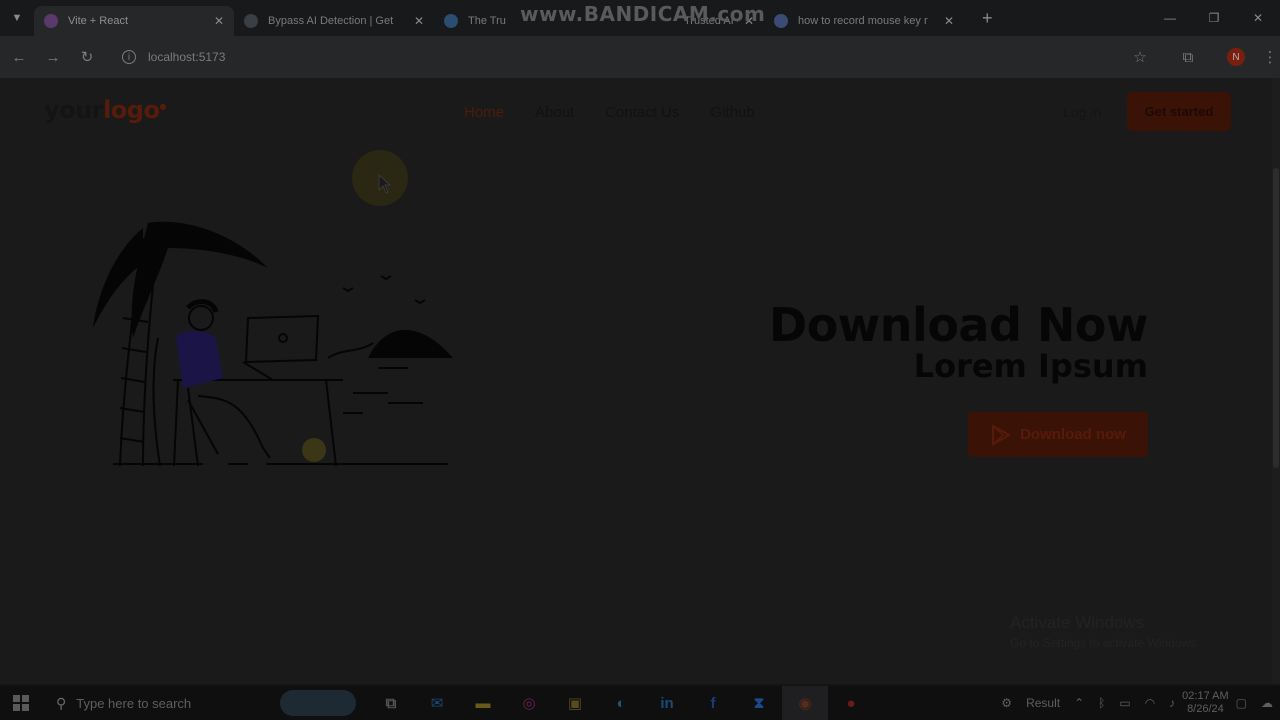 The width and height of the screenshot is (1280, 720). Describe the element at coordinates (1002, 434) in the screenshot. I see `play-store-icon` at that location.